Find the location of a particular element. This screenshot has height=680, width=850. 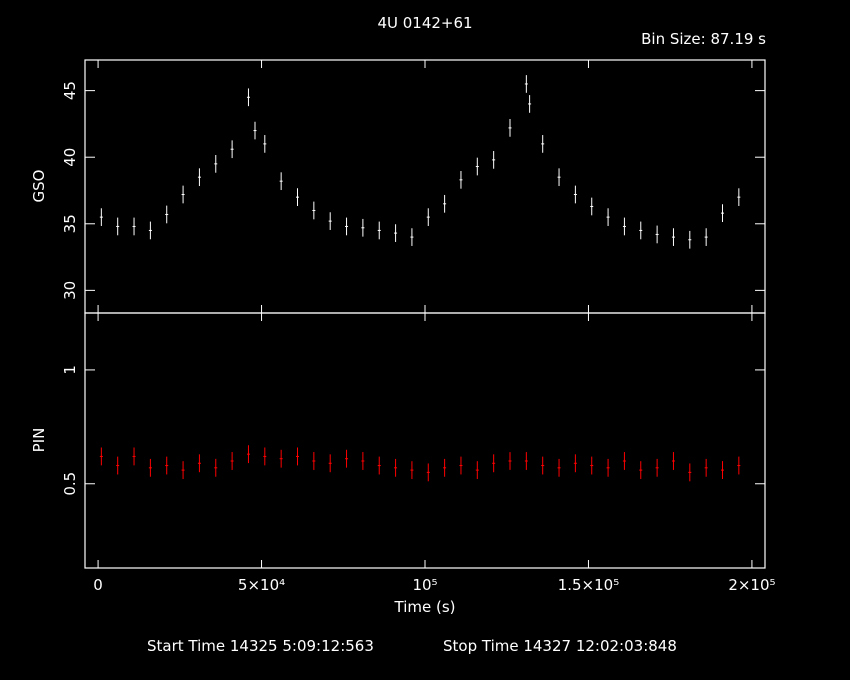

xtick-label: 0 is located at coordinates (98, 585).